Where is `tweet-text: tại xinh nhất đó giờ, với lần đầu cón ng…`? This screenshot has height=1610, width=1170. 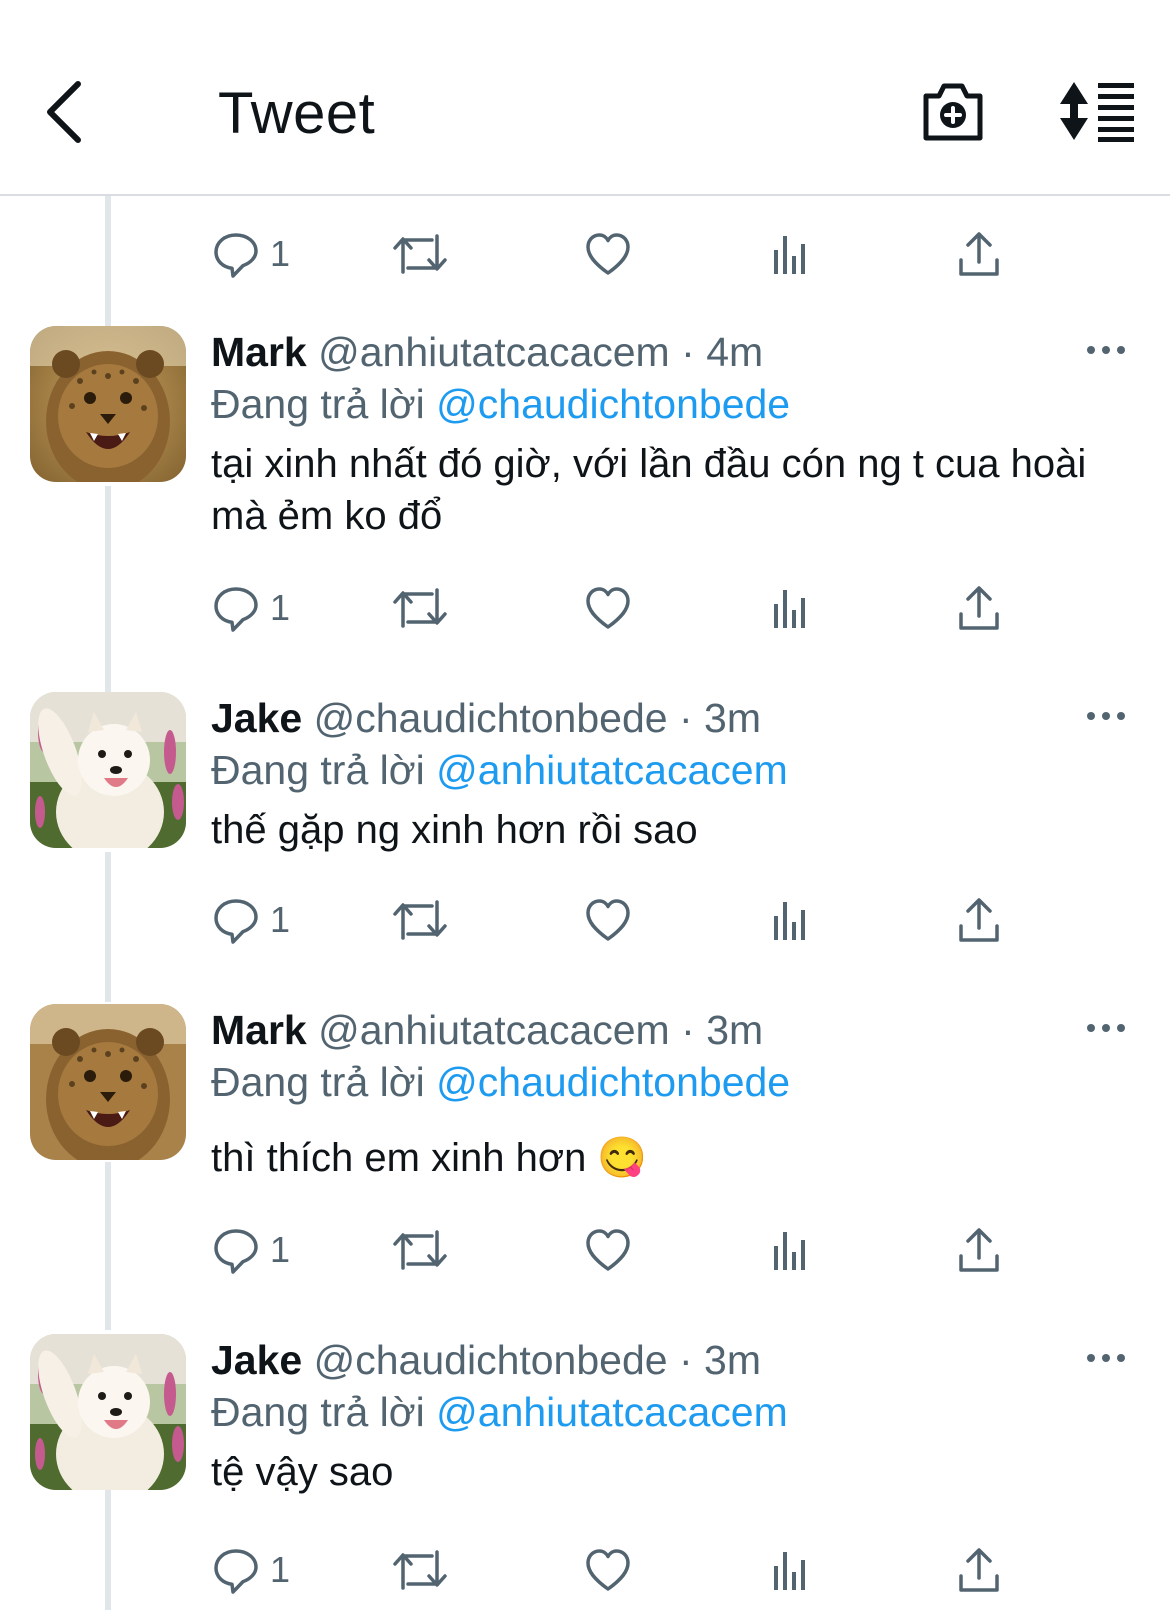 tweet-text: tại xinh nhất đó giờ, với lần đầu cón ng… is located at coordinates (649, 490).